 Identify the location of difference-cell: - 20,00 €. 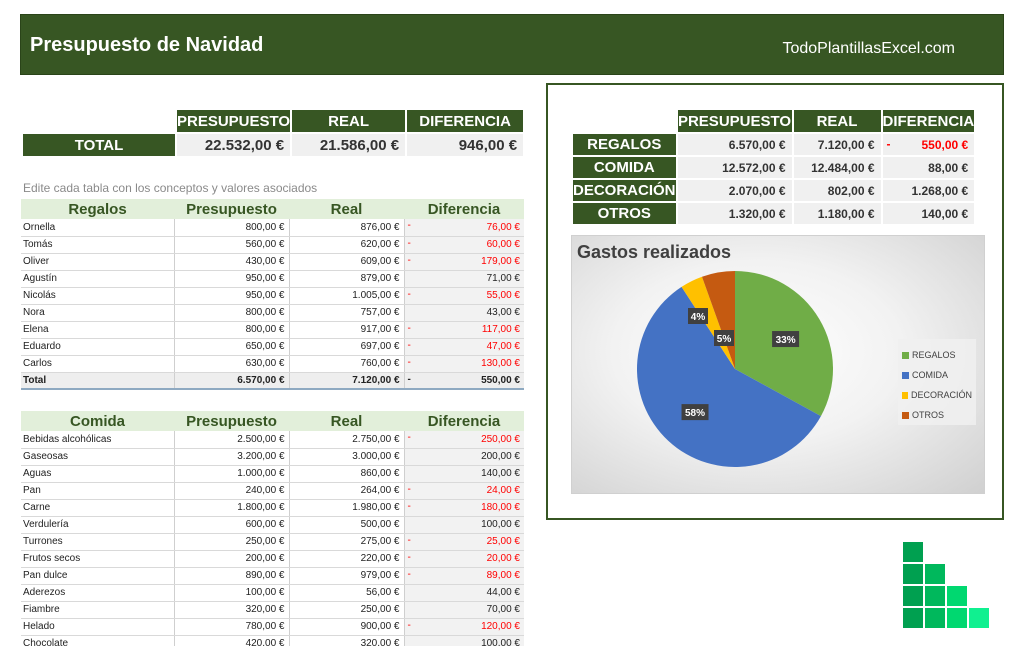
(463, 559).